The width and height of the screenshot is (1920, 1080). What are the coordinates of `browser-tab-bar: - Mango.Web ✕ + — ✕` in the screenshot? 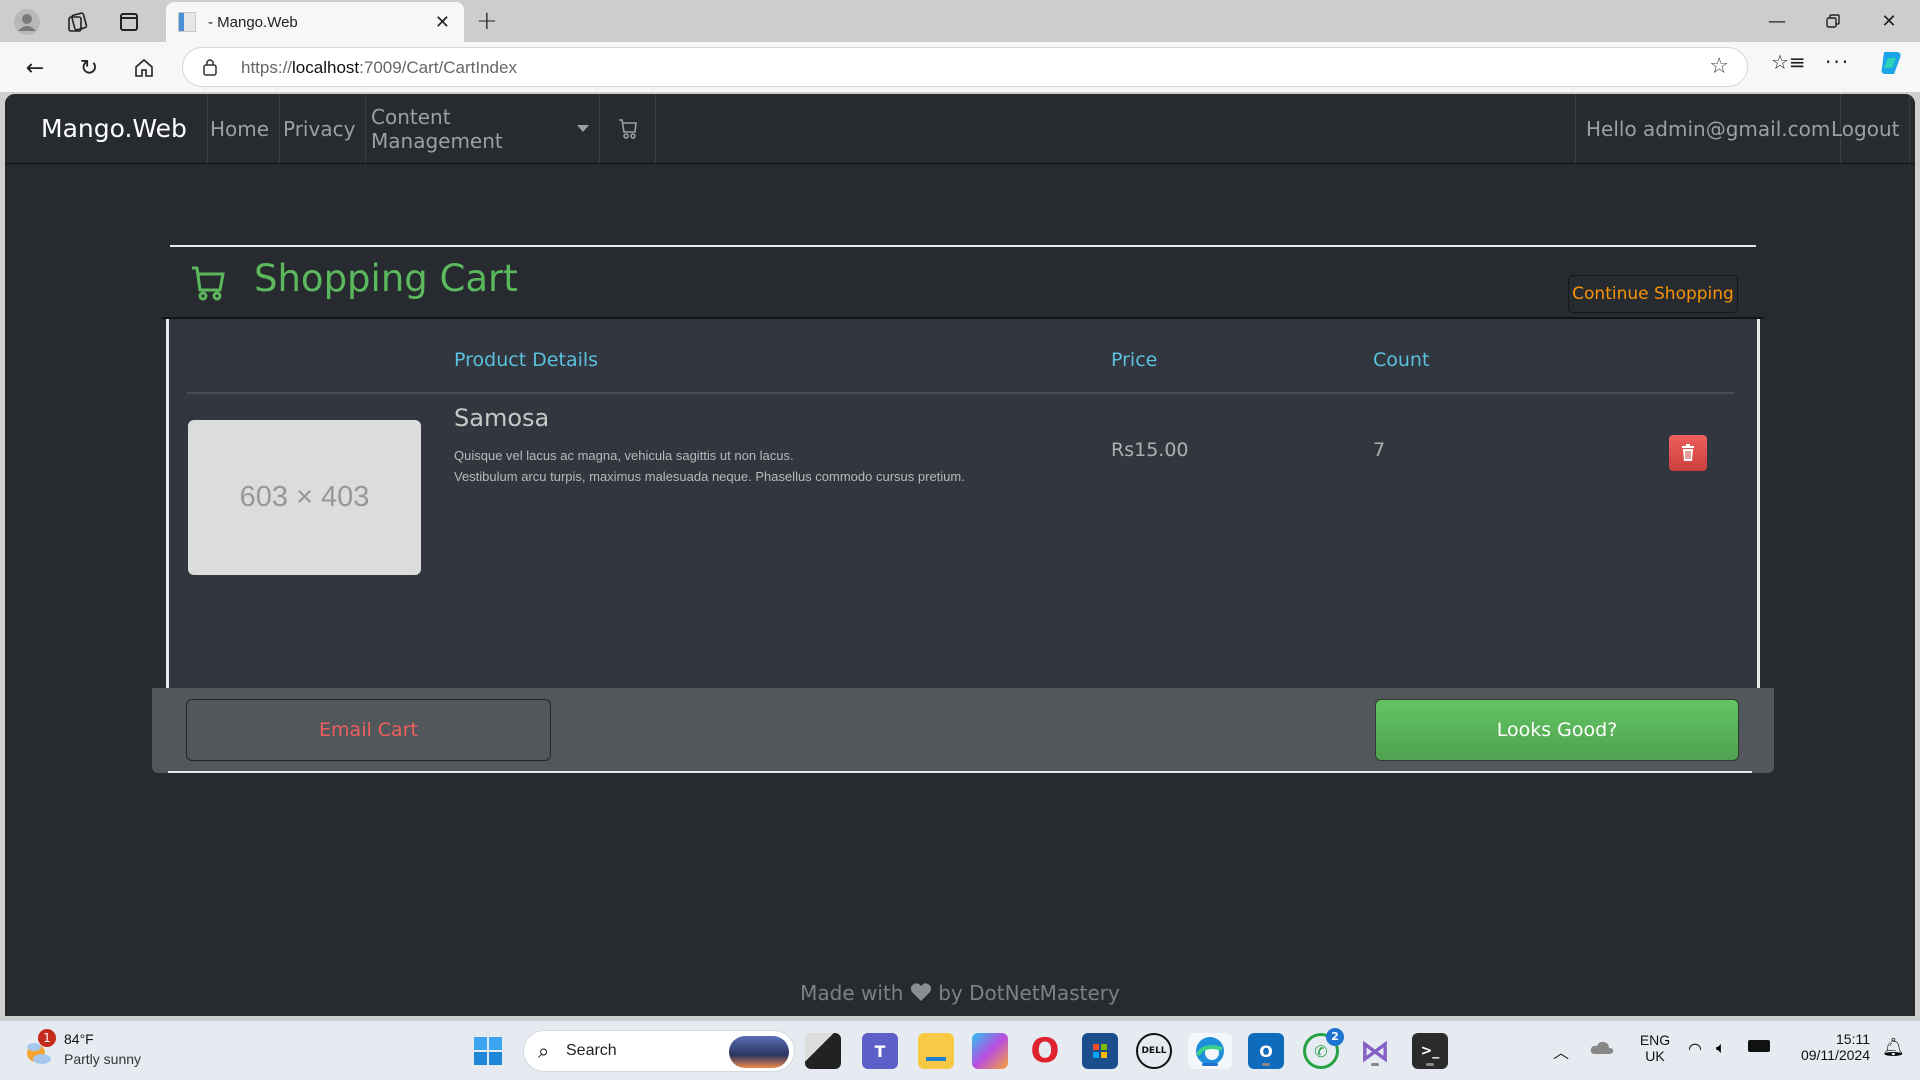 It's located at (960, 21).